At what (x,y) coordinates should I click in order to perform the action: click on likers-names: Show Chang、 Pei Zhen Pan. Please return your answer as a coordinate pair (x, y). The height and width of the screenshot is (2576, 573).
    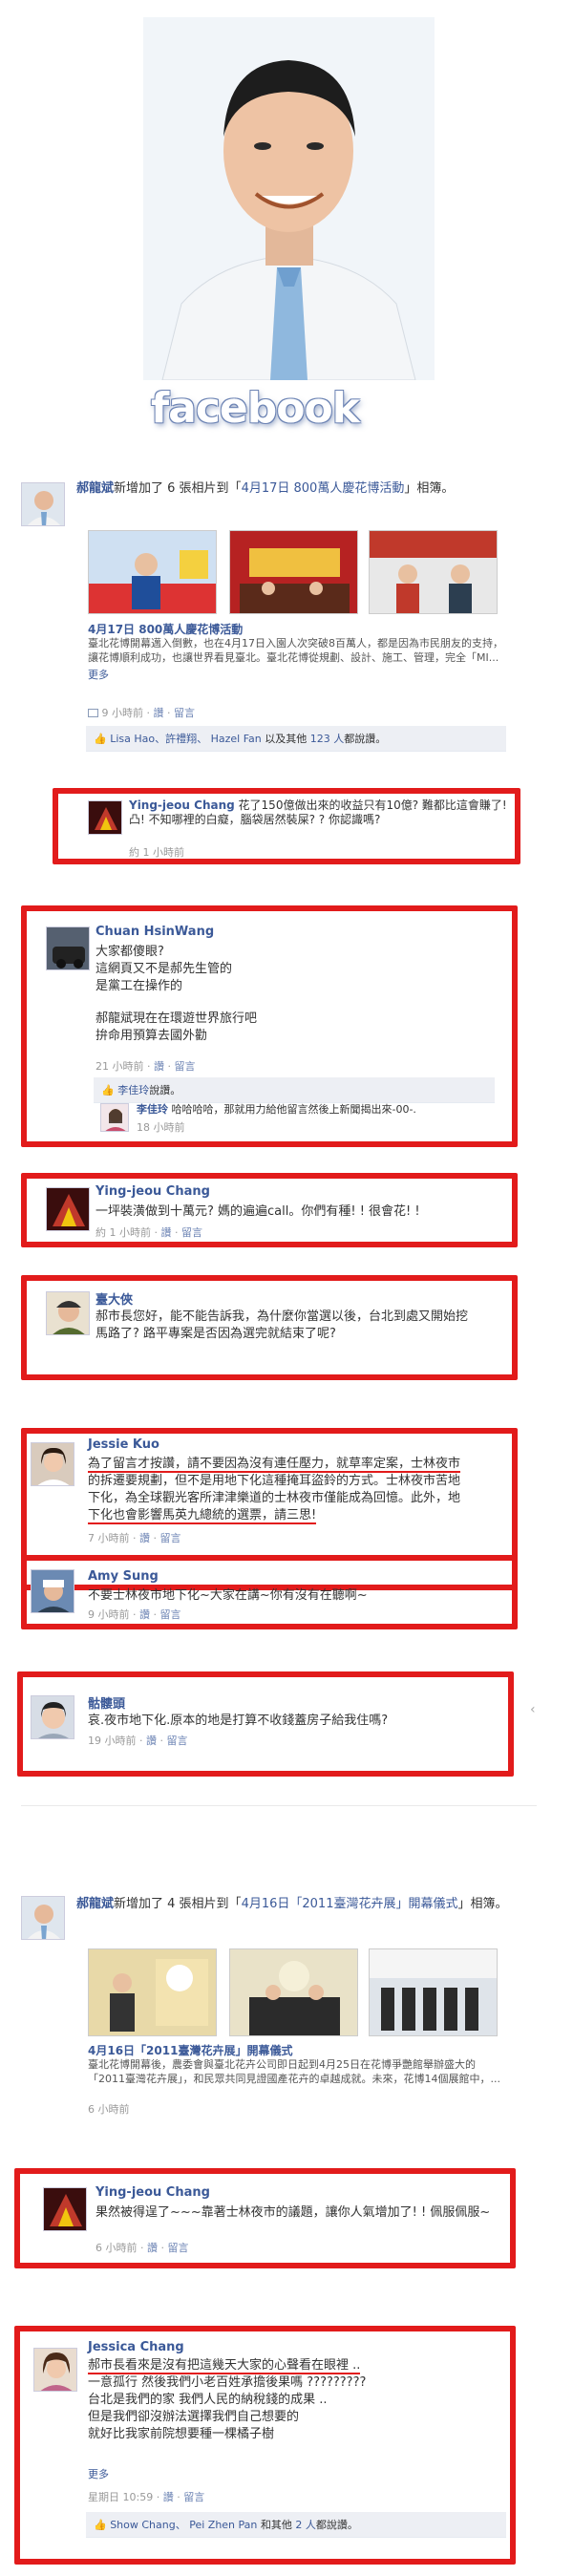
    Looking at the image, I should click on (183, 2525).